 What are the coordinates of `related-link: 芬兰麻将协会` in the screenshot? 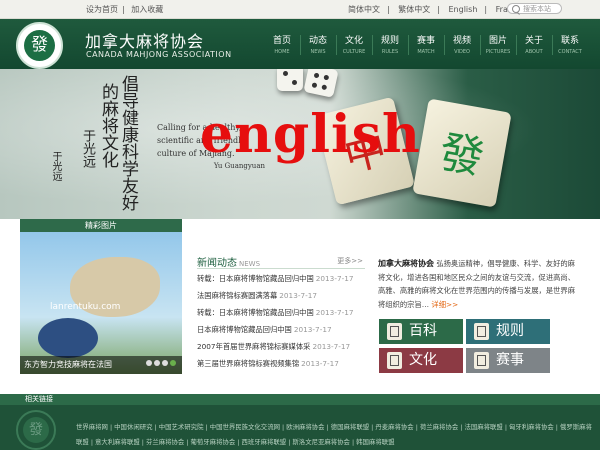 It's located at (165, 442).